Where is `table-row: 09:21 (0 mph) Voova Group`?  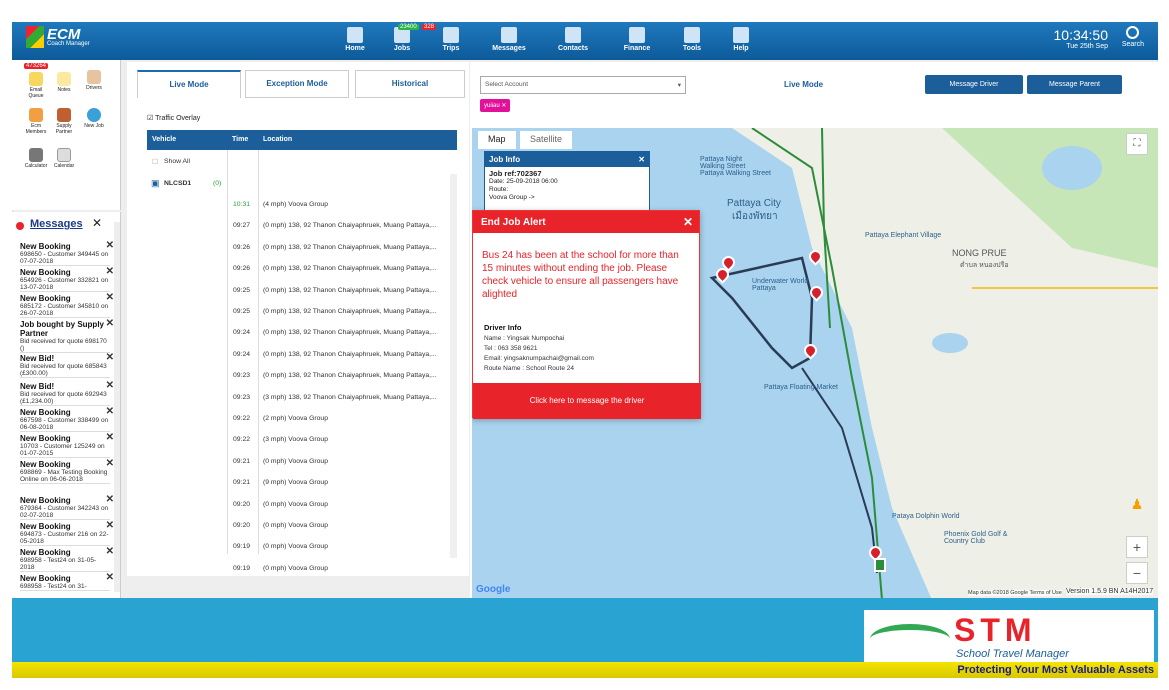
table-row: 09:21 (0 mph) Voova Group is located at coordinates (302, 462).